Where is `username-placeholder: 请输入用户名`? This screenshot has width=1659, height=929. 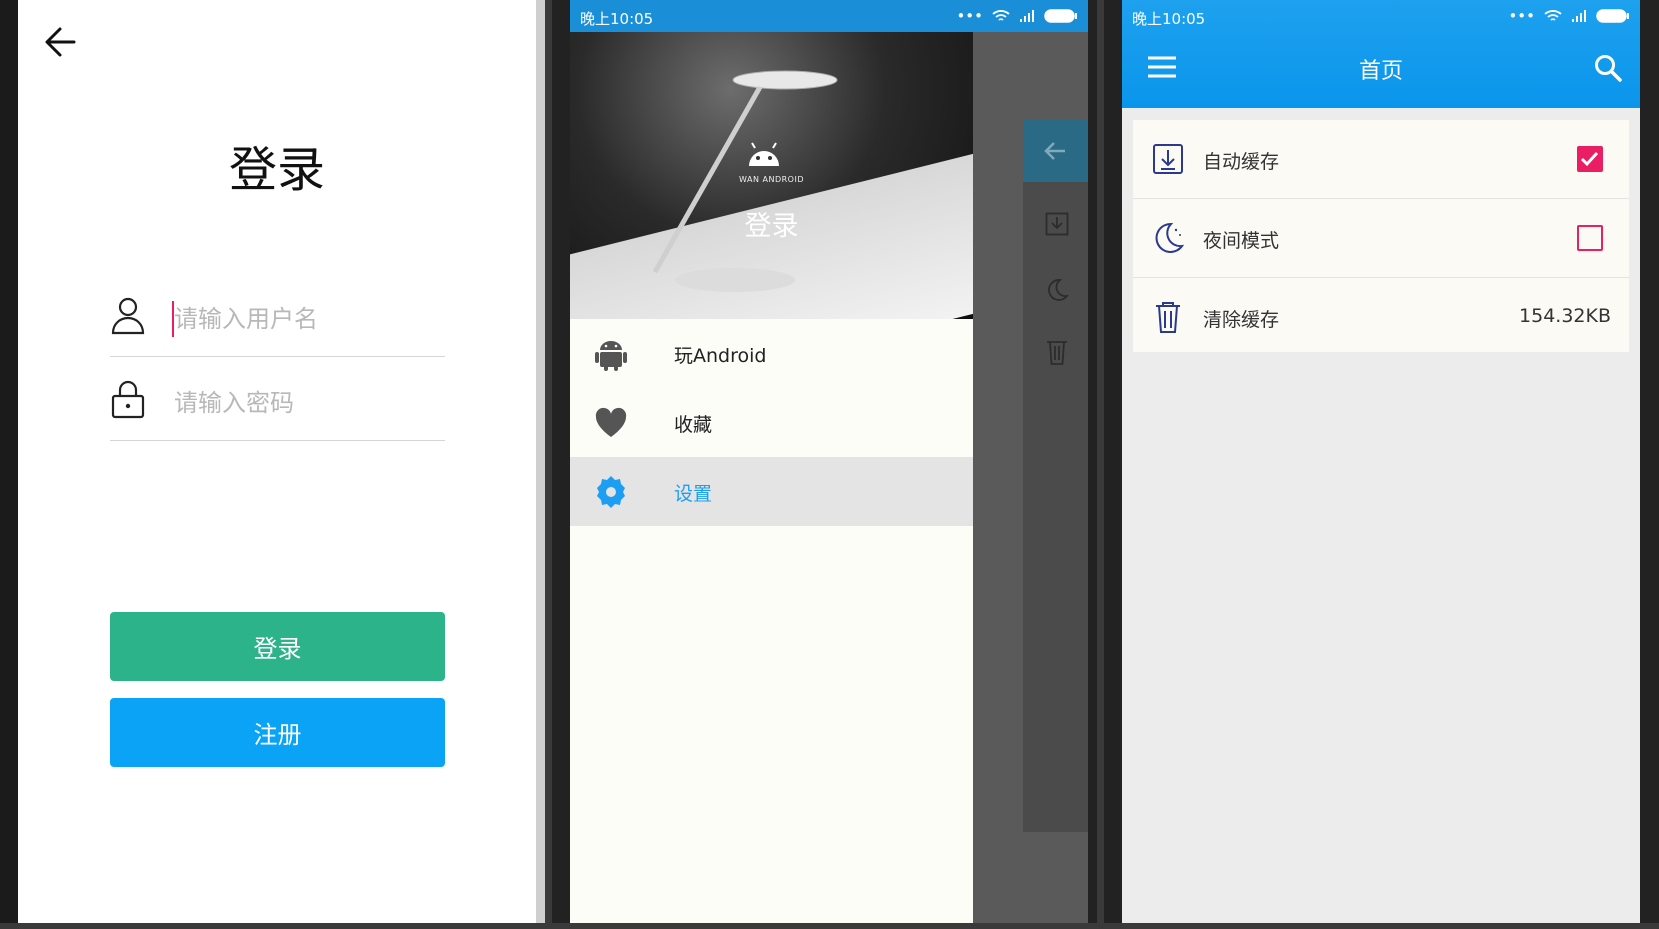 username-placeholder: 请输入用户名 is located at coordinates (246, 319).